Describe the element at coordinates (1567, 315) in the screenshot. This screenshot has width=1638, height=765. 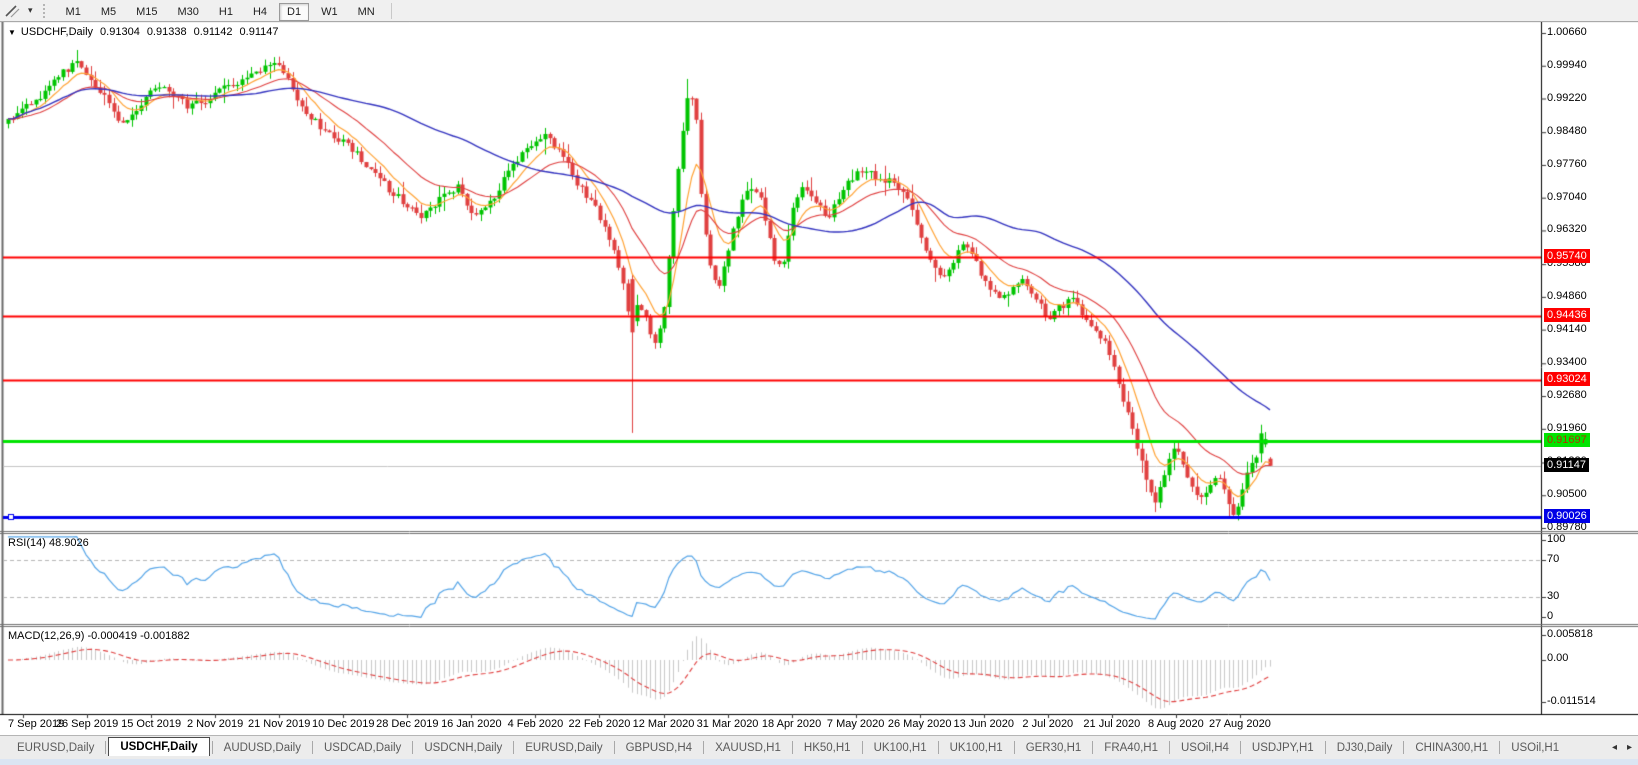
I see `price-line-label: 0.94436` at that location.